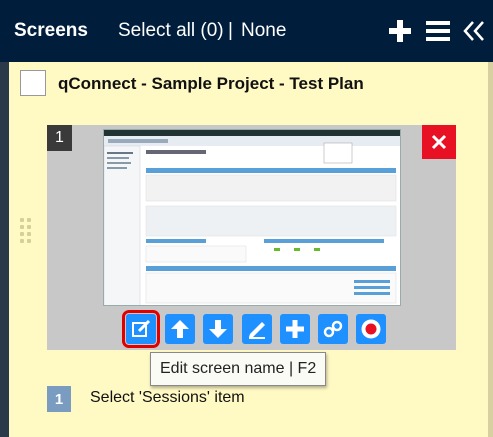  I want to click on arrow-down-icon, so click(218, 329).